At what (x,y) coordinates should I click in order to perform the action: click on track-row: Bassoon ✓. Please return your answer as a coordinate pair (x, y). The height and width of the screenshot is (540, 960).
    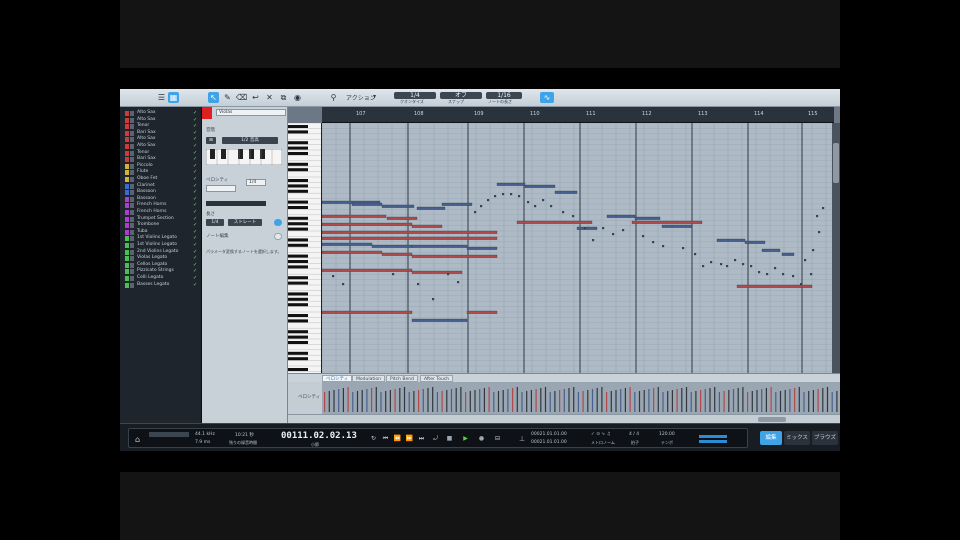
    Looking at the image, I should click on (161, 199).